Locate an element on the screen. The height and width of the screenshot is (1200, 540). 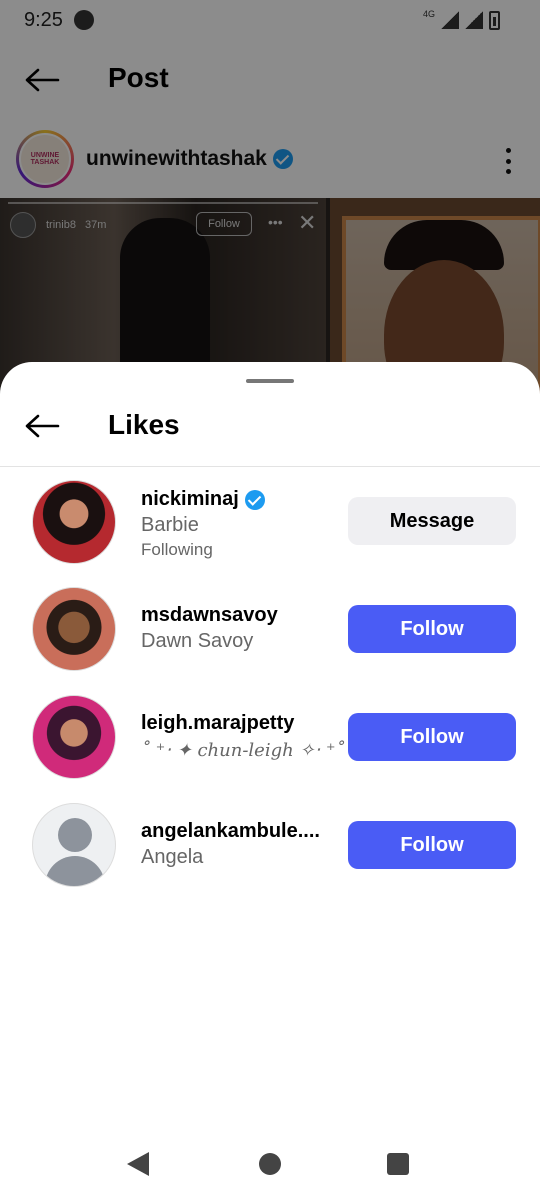
verified-icon is located at coordinates (254, 499).